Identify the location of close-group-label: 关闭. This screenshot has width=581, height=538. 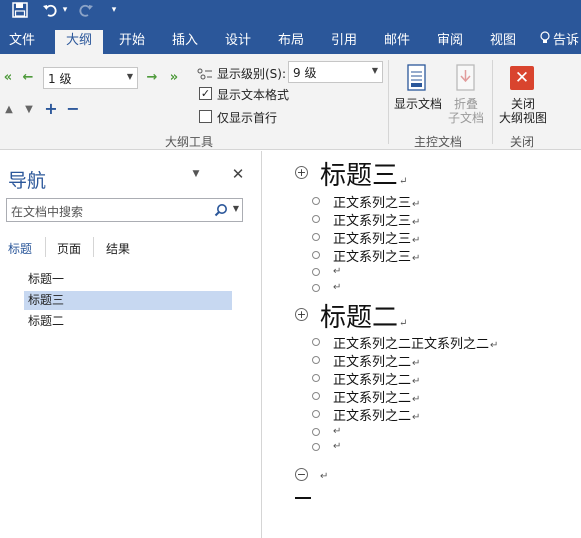
(522, 142).